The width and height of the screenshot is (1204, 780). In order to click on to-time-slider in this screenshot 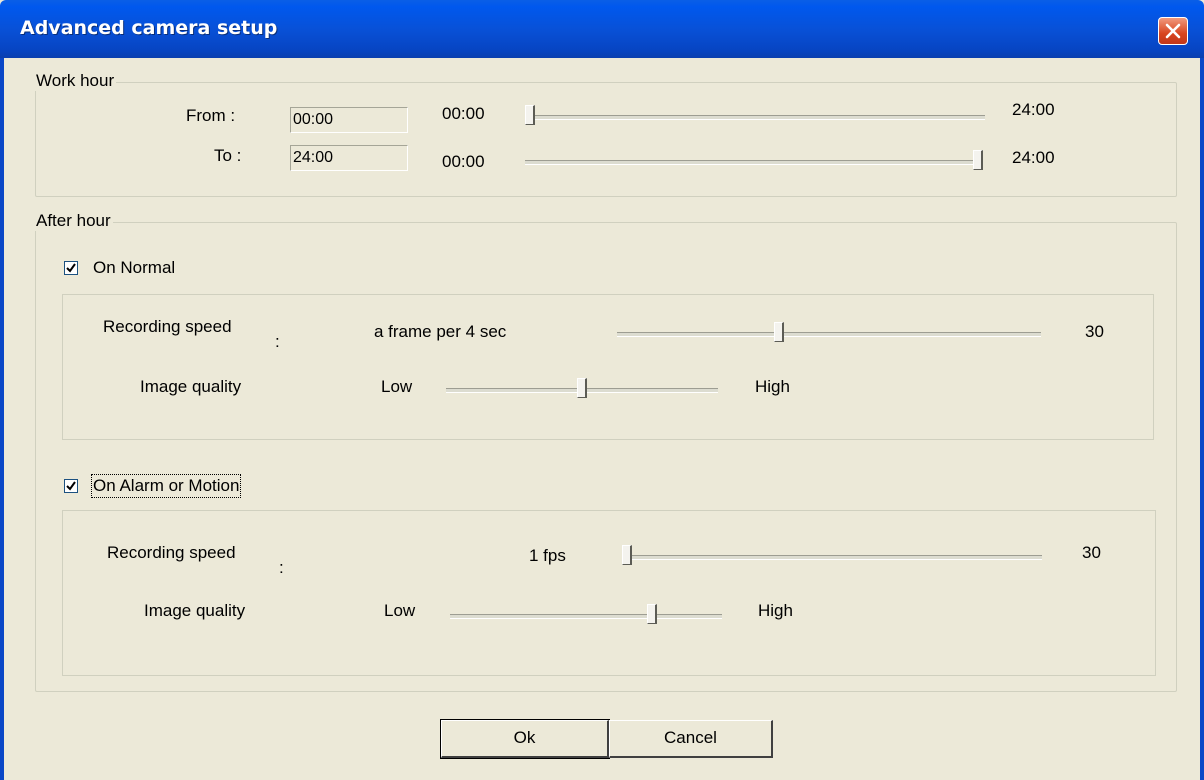, I will do `click(754, 162)`.